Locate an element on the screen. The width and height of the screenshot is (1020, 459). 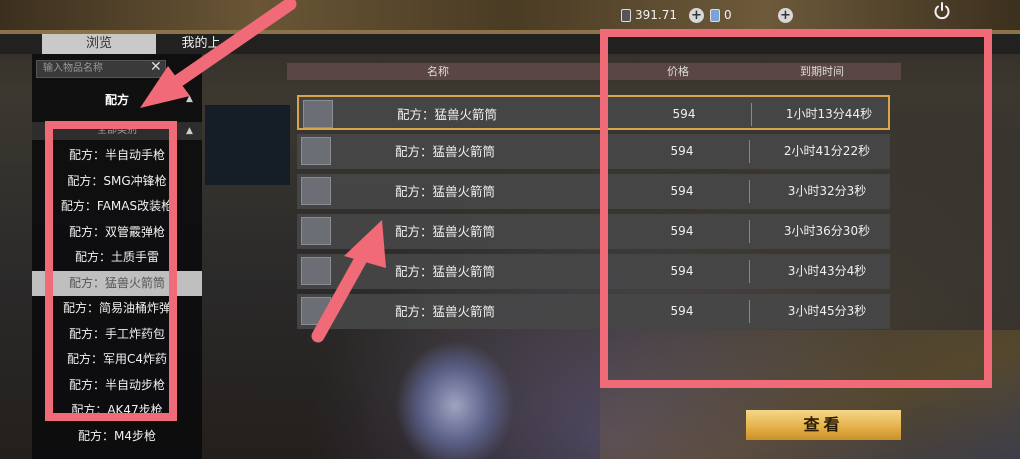
clear-search-icon: ✕ is located at coordinates (156, 67).